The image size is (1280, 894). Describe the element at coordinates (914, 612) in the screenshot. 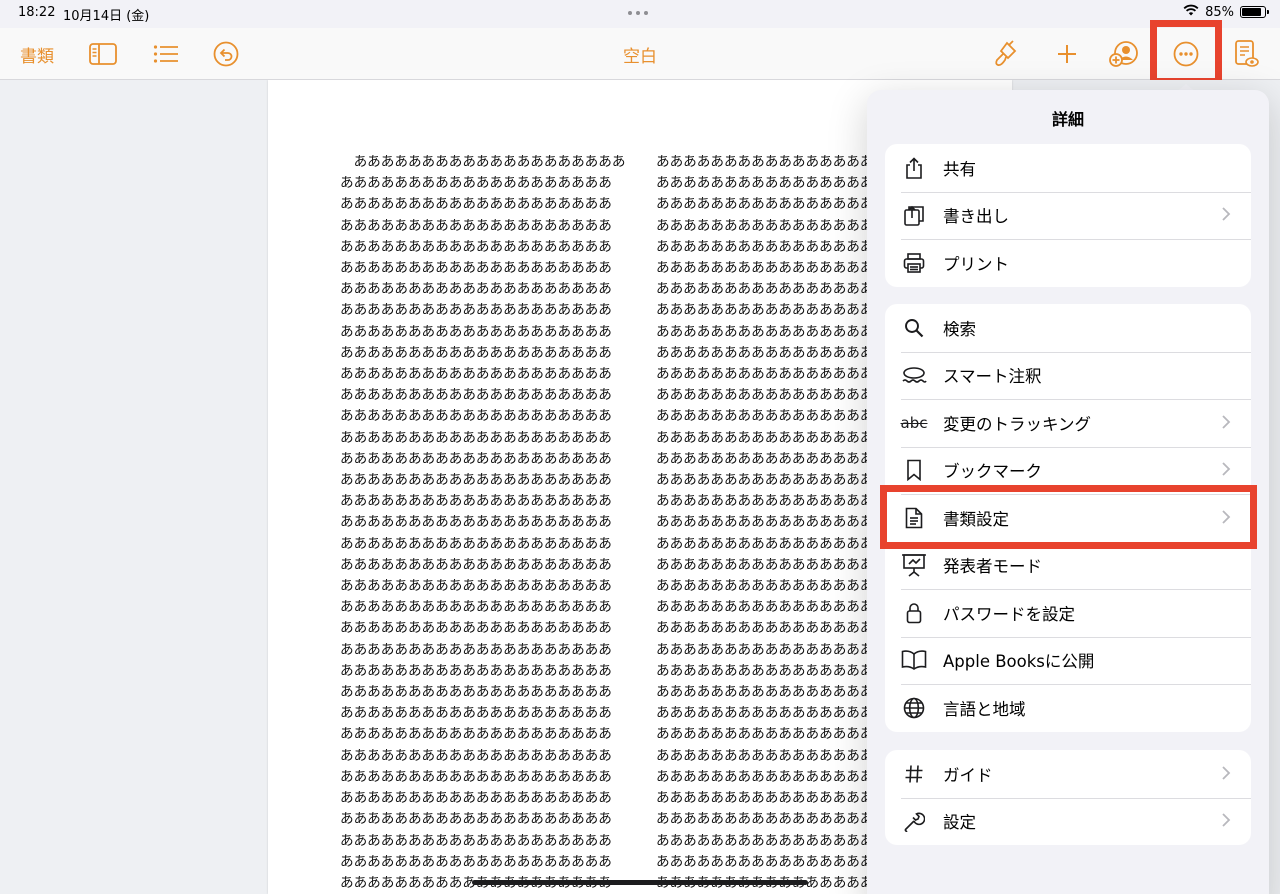

I see `lock-icon` at that location.